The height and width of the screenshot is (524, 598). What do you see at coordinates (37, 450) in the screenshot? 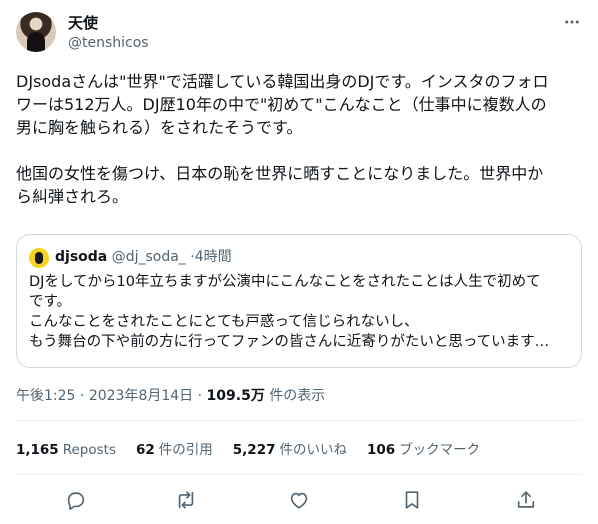
I see `reposts-count: 1,165` at bounding box center [37, 450].